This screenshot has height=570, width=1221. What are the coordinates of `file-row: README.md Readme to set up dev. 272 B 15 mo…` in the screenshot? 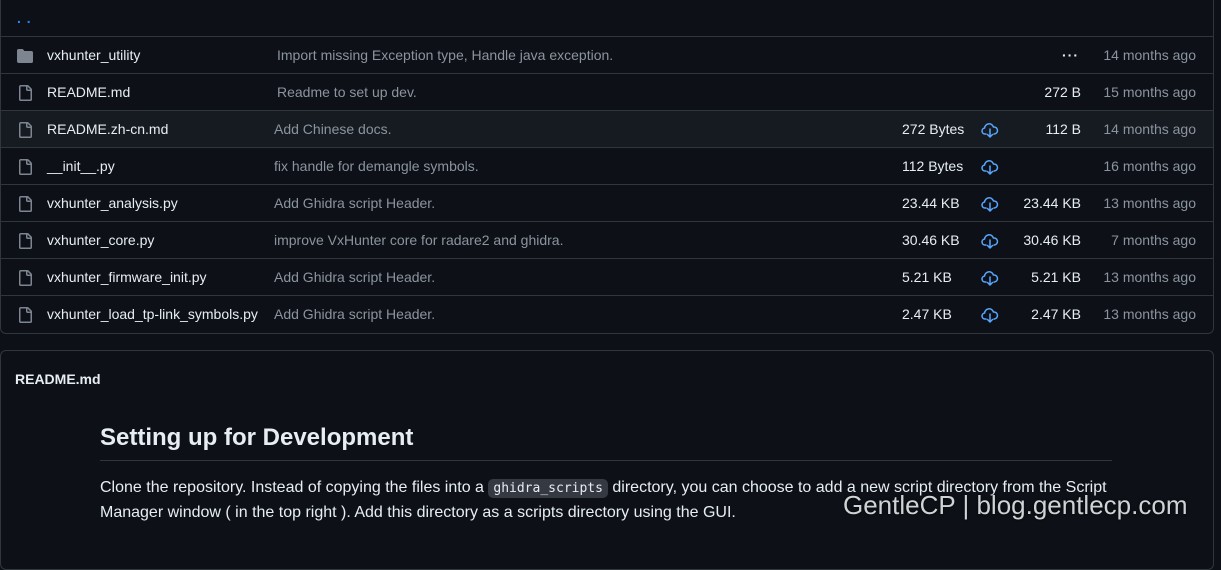 It's located at (607, 92).